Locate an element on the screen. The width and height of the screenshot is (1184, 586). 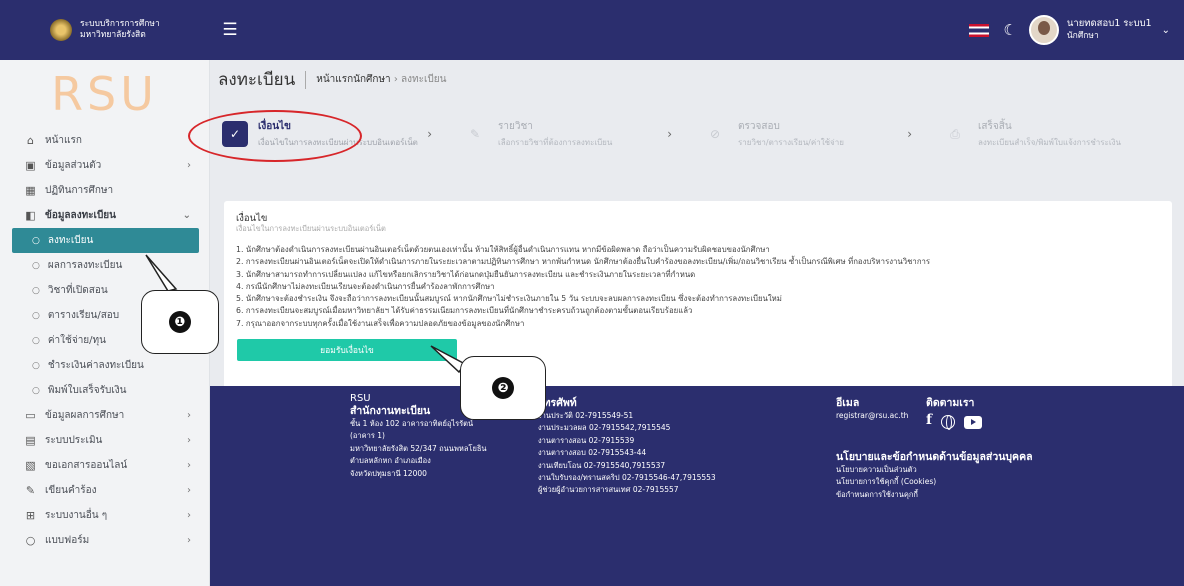
sidebar-item-calendar: ▦ ปฏิทินการศึกษา is located at coordinates (104, 190).